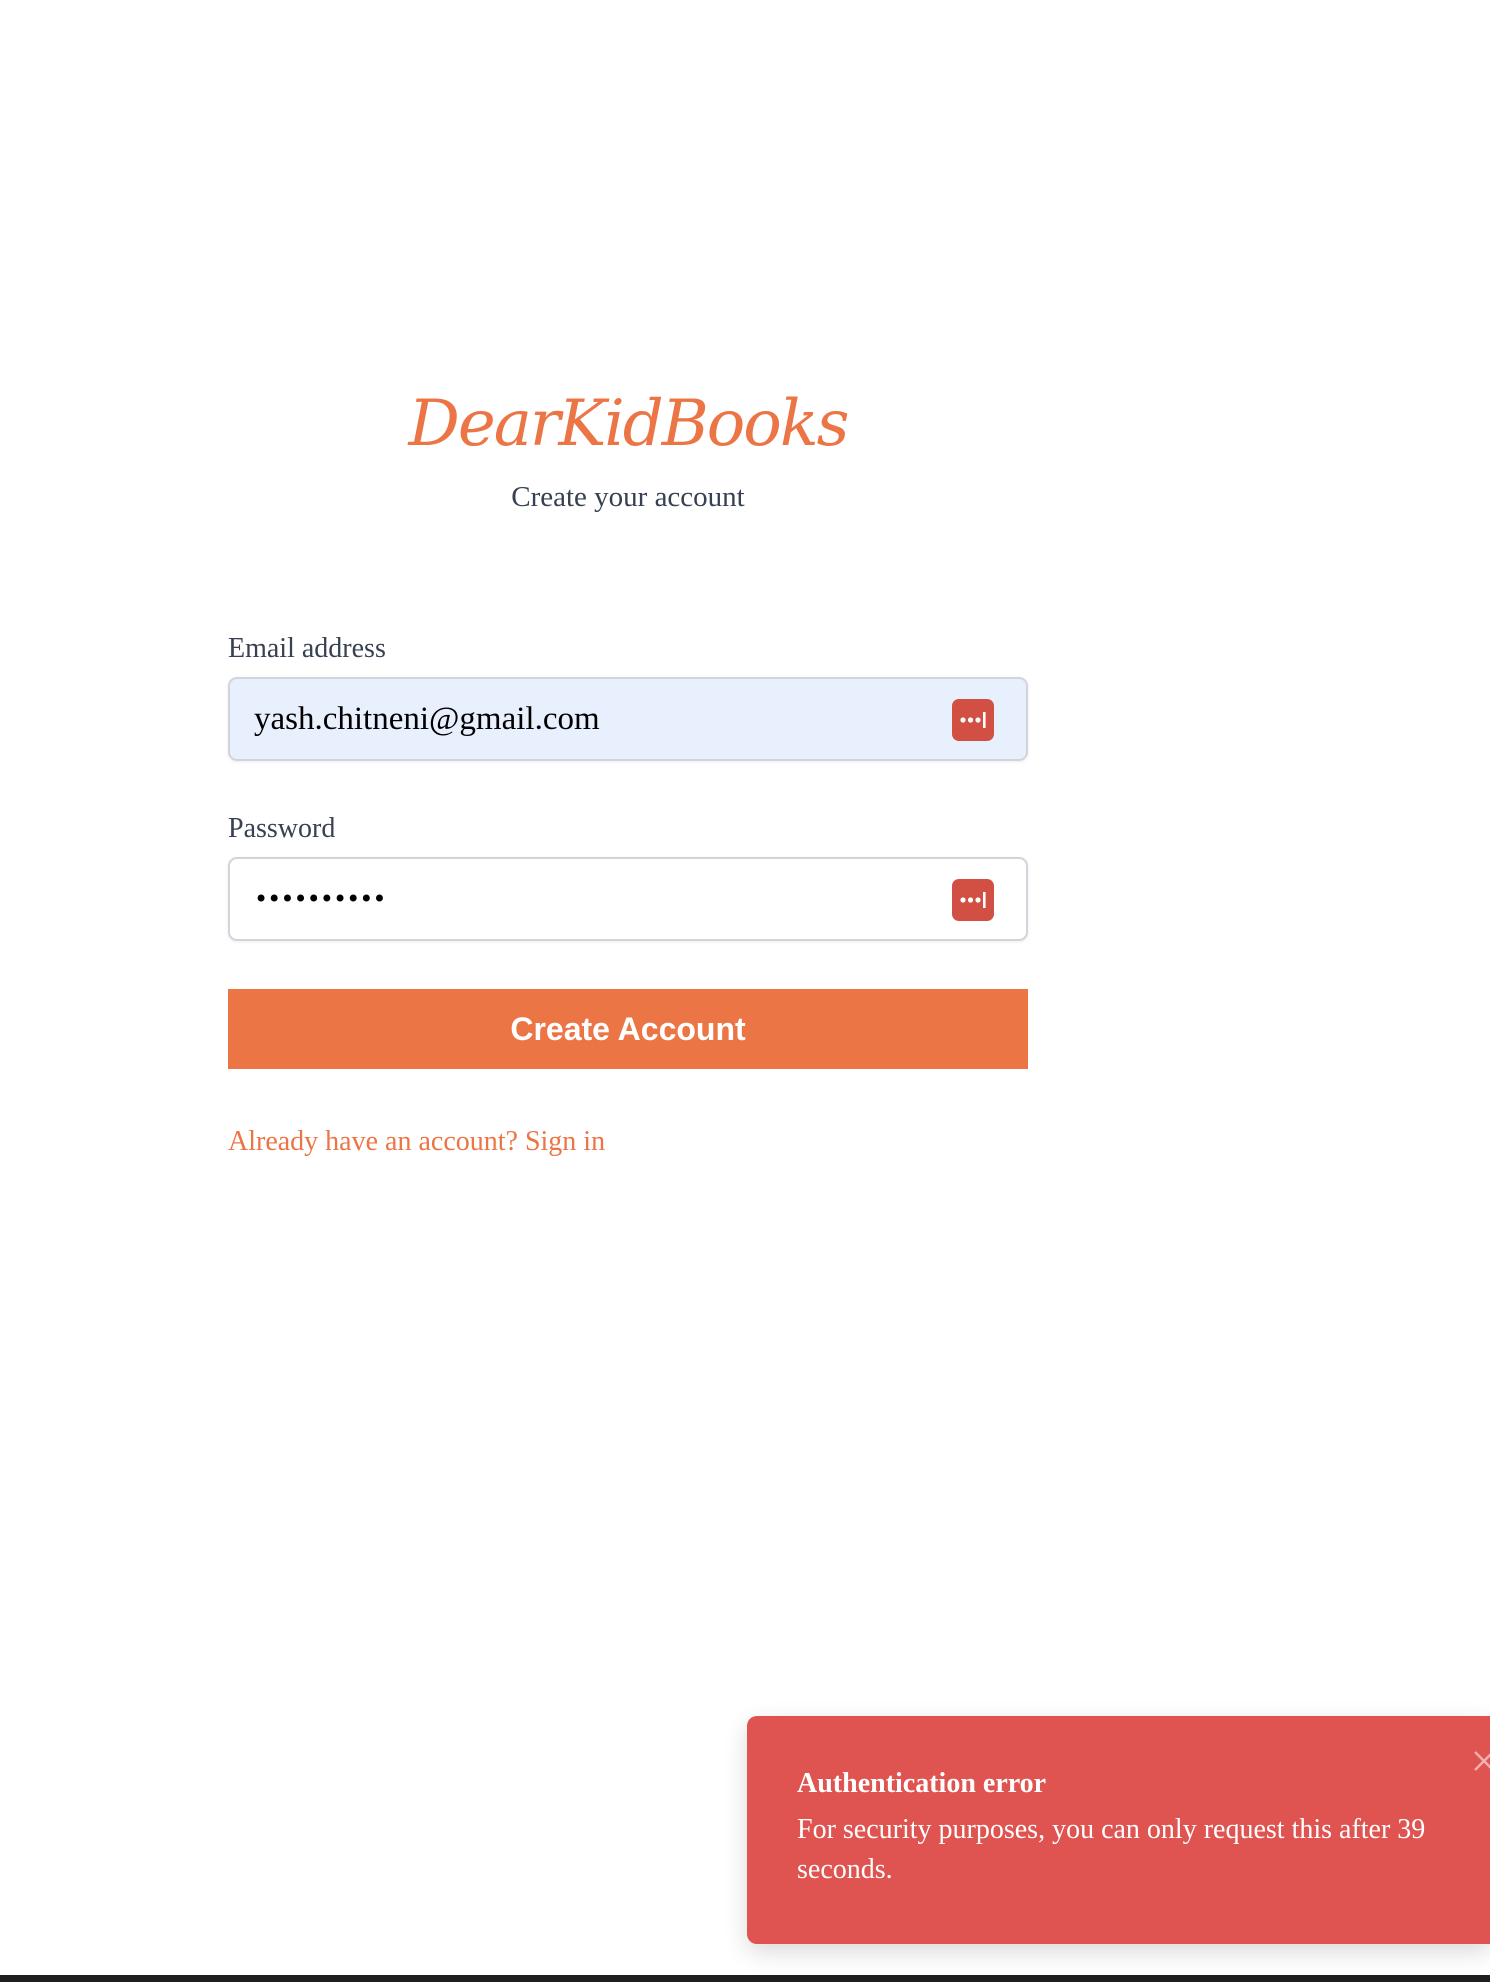 This screenshot has width=1490, height=1982. What do you see at coordinates (427, 719) in the screenshot?
I see `email-value: yash.chitneni@gmail.com` at bounding box center [427, 719].